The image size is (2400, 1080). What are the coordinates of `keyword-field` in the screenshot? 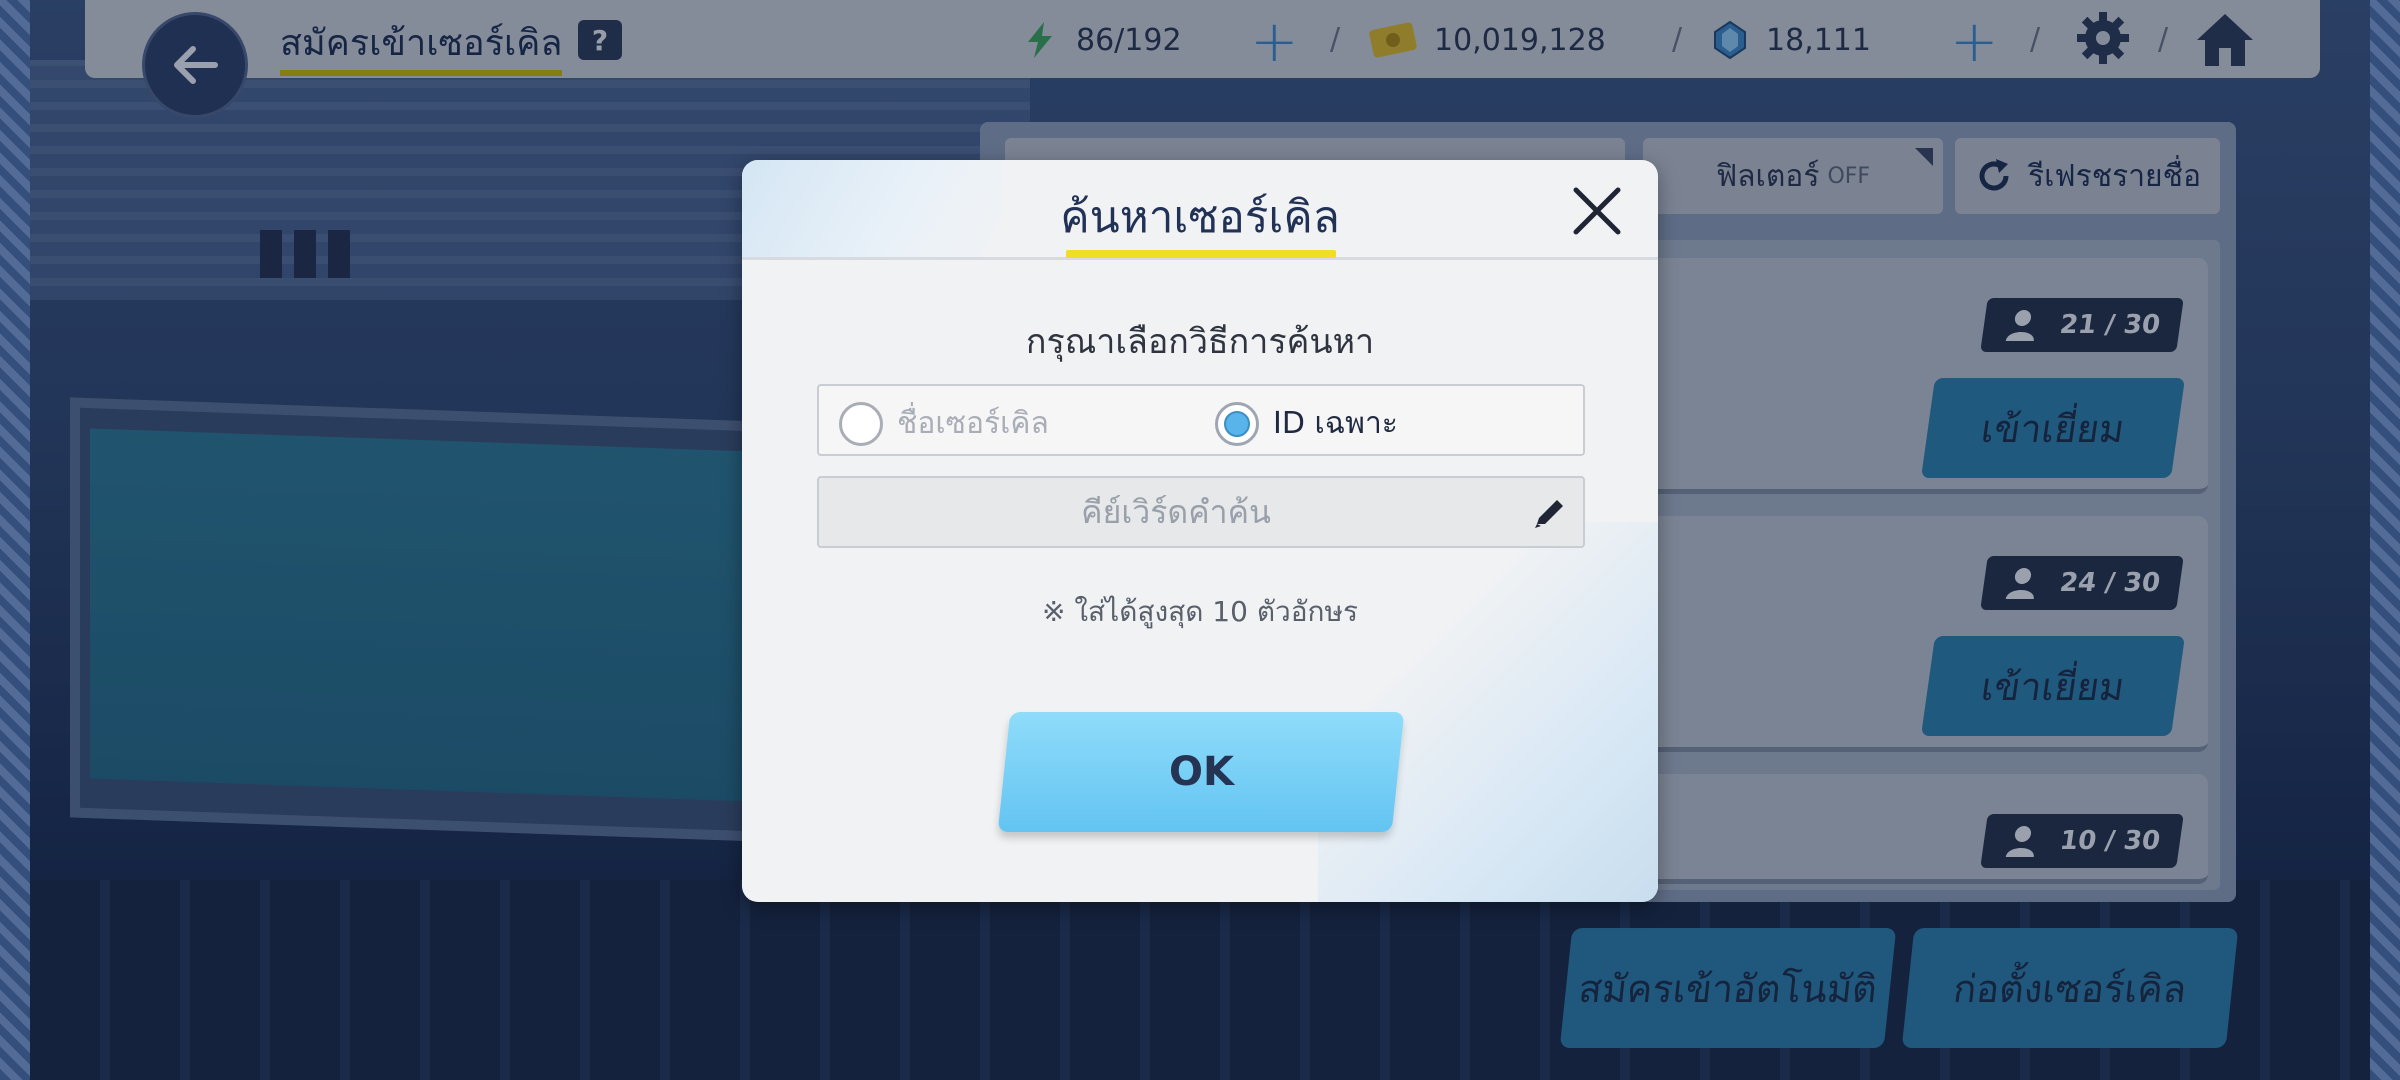 It's located at (1201, 512).